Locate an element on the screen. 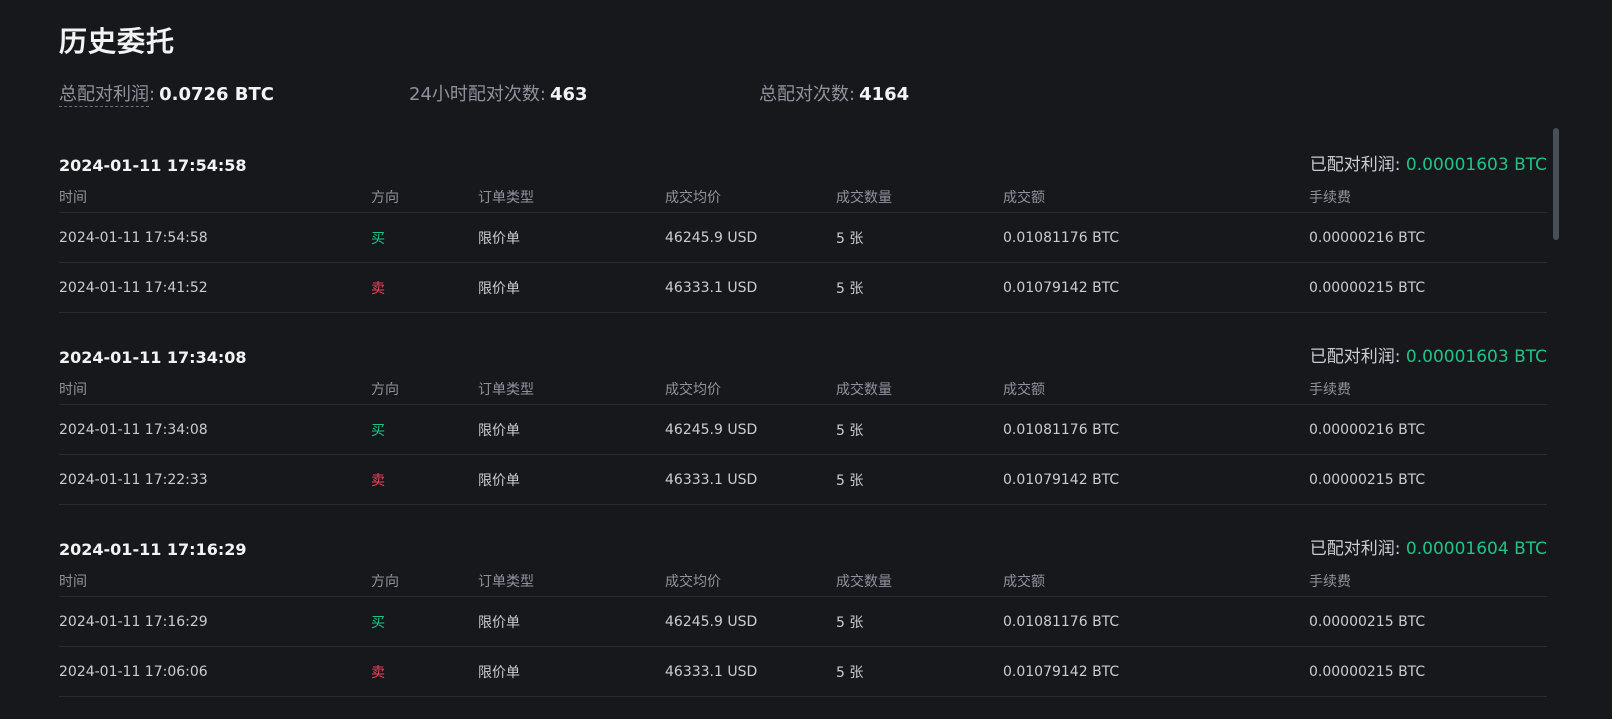 The image size is (1612, 719). stat-24h-pairs: 24小时配对次数: 463 is located at coordinates (584, 93).